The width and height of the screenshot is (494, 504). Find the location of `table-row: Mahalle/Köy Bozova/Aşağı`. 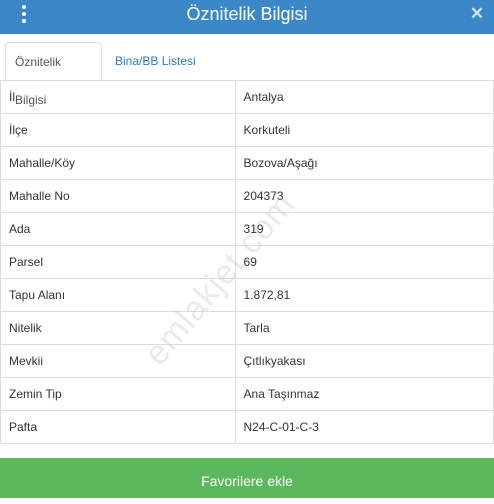

table-row: Mahalle/Köy Bozova/Aşağı is located at coordinates (247, 163).